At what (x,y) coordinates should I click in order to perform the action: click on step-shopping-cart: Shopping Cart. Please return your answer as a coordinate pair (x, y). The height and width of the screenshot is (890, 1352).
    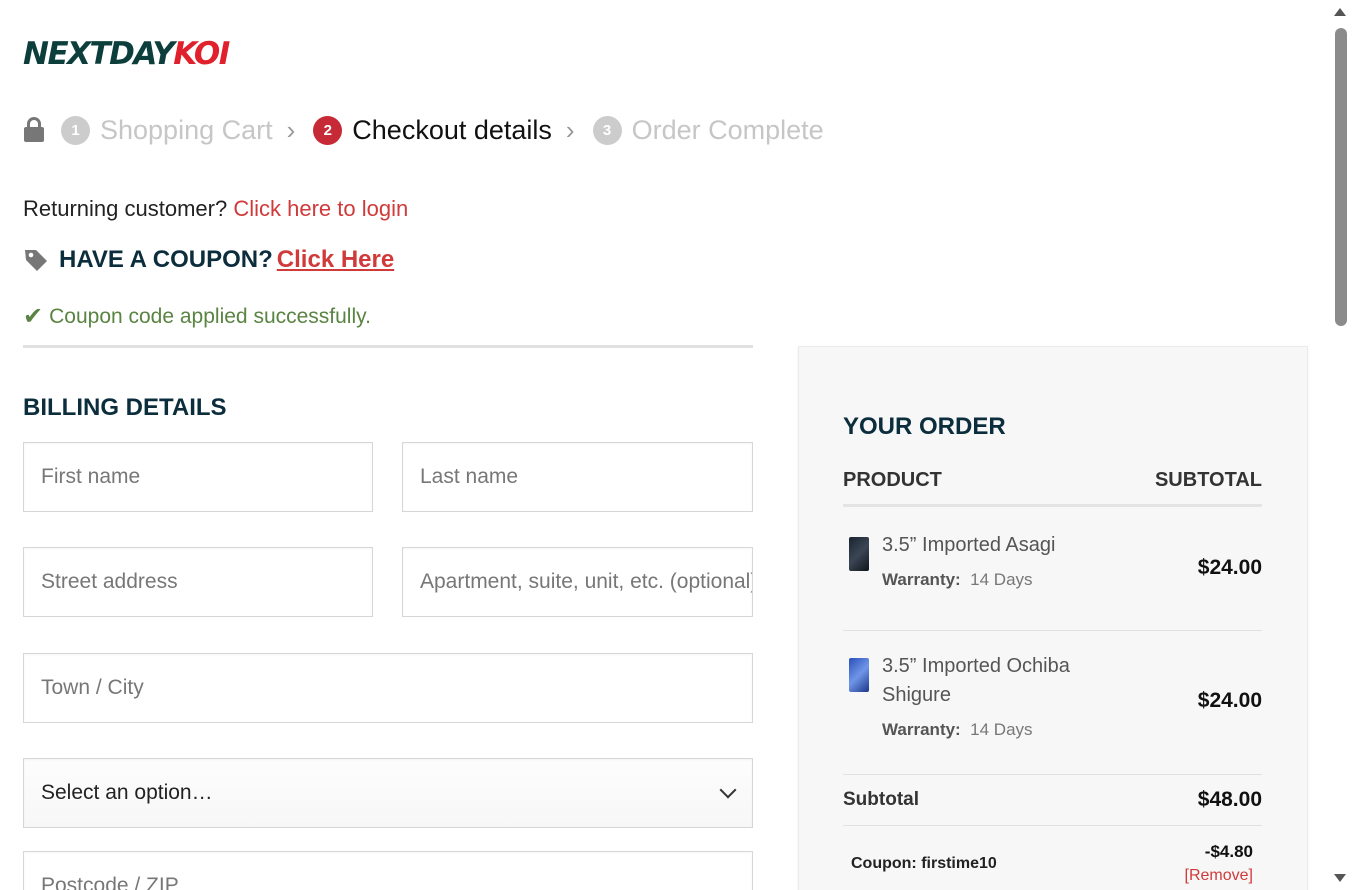
    Looking at the image, I should click on (186, 130).